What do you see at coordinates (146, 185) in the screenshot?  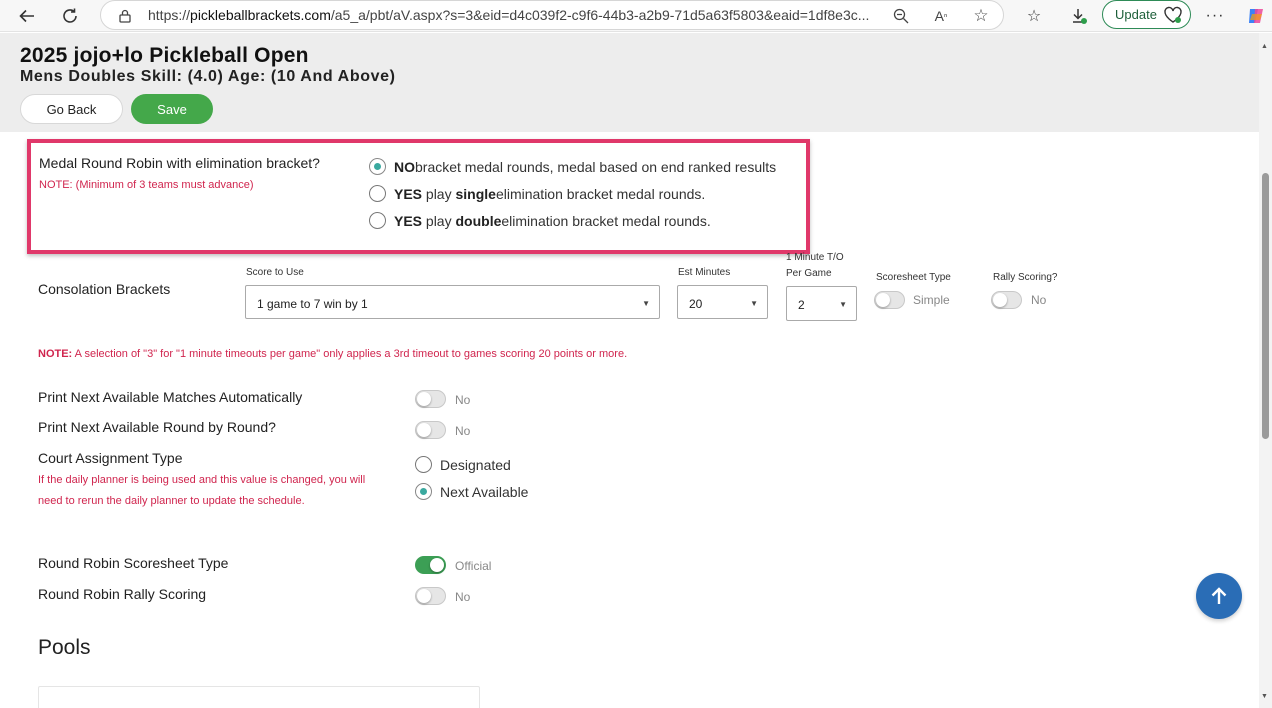 I see `medal-round-note: NOTE: (Minimum of 3 teams must advance)` at bounding box center [146, 185].